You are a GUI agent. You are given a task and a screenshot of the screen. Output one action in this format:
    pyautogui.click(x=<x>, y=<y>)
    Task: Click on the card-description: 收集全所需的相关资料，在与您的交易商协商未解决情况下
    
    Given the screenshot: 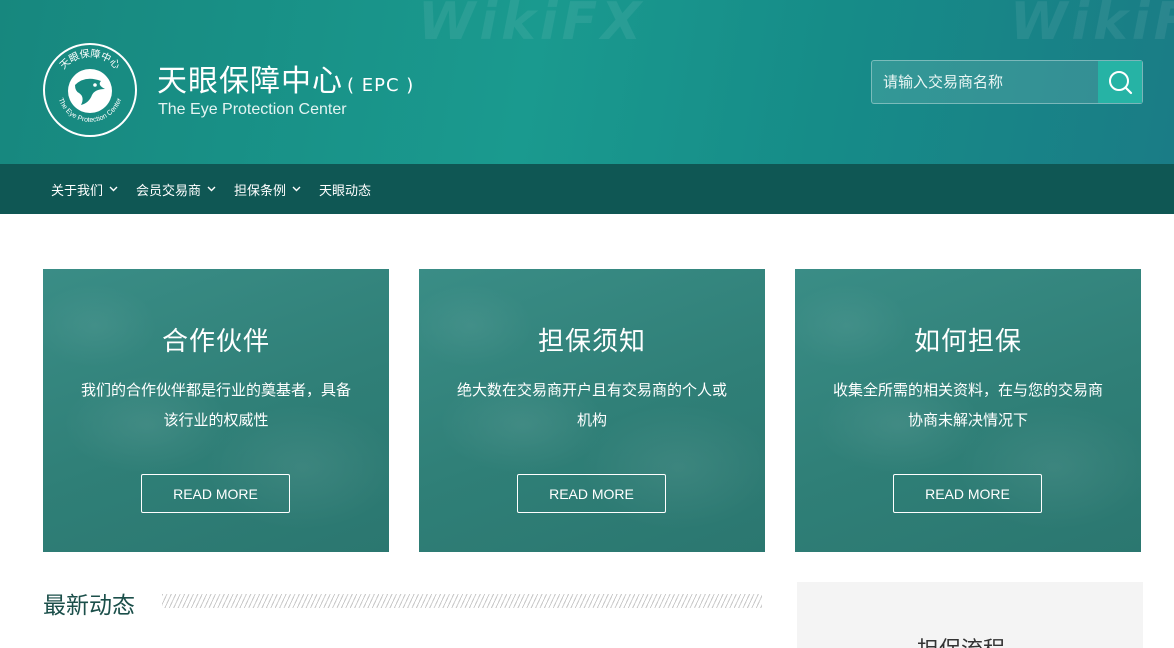 What is the action you would take?
    pyautogui.click(x=967, y=405)
    